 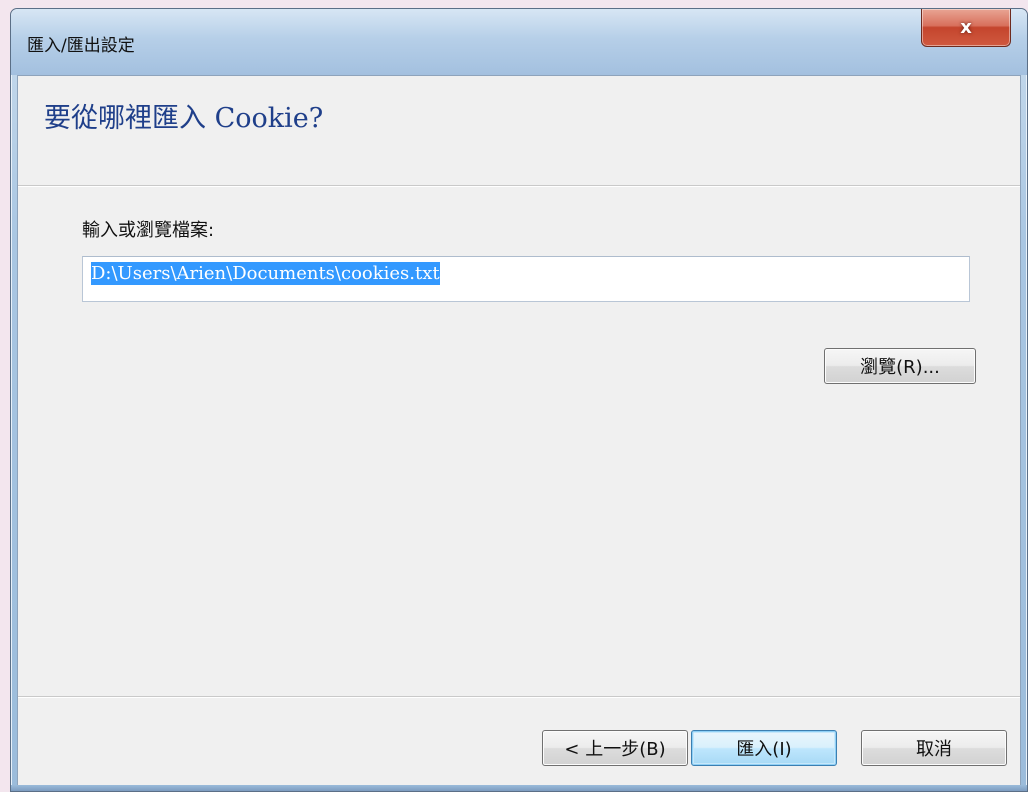 What do you see at coordinates (519, 788) in the screenshot?
I see `window-bottom-border` at bounding box center [519, 788].